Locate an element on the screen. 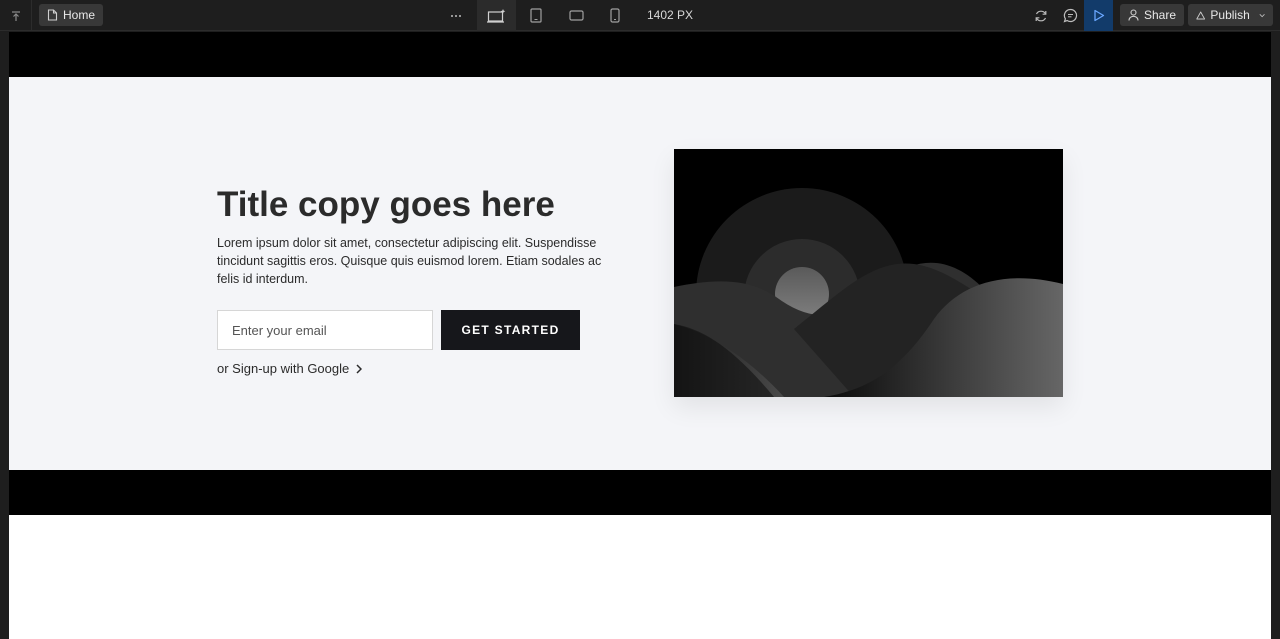  share-button: Share is located at coordinates (1152, 15).